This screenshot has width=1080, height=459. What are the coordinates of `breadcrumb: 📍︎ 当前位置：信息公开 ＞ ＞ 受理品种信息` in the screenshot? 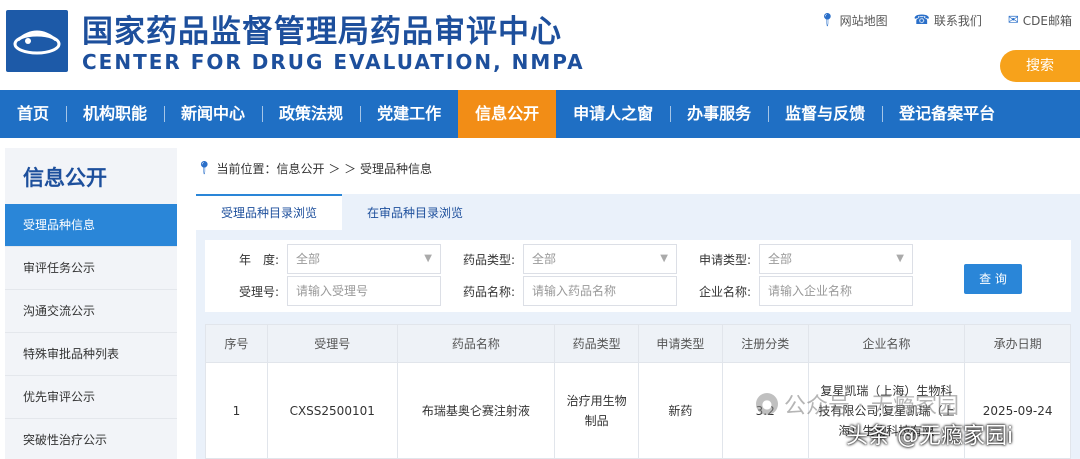 It's located at (314, 168).